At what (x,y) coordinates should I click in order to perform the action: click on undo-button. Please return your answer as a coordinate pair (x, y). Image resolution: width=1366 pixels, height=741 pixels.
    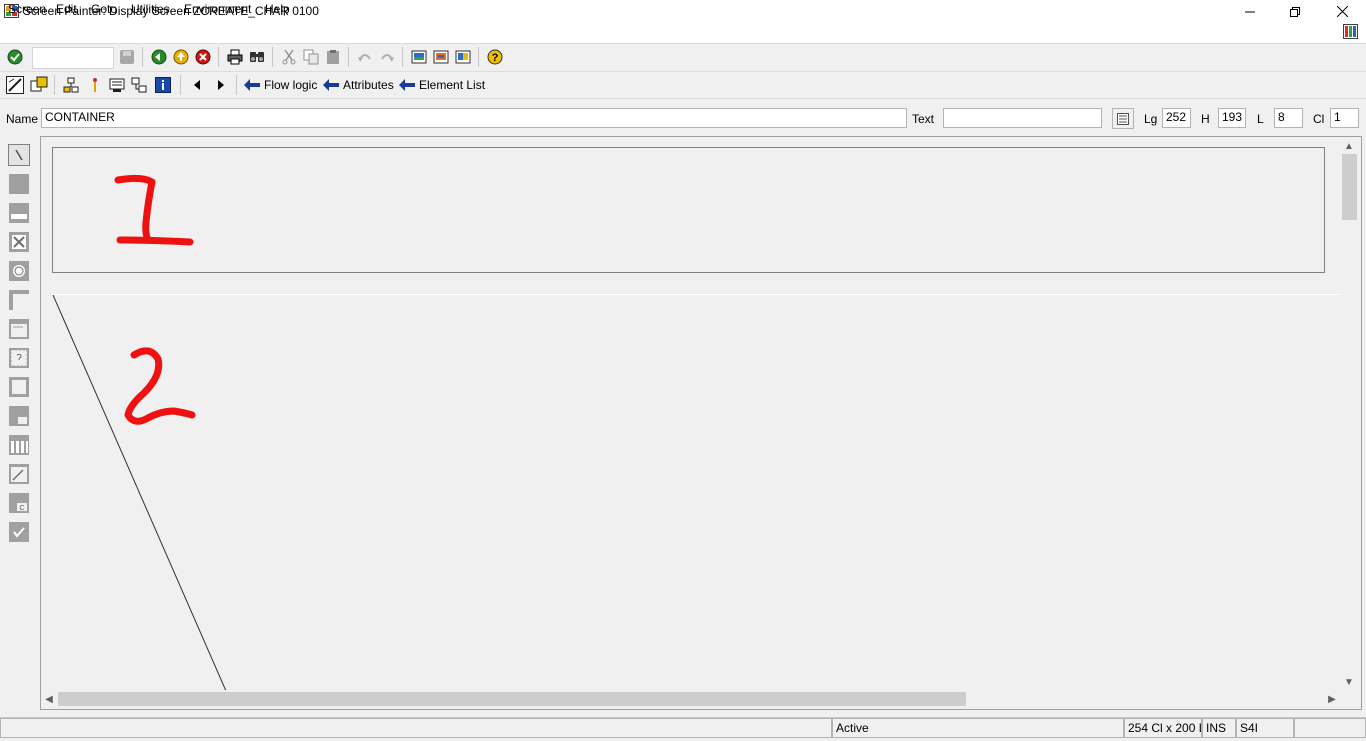
    Looking at the image, I should click on (365, 57).